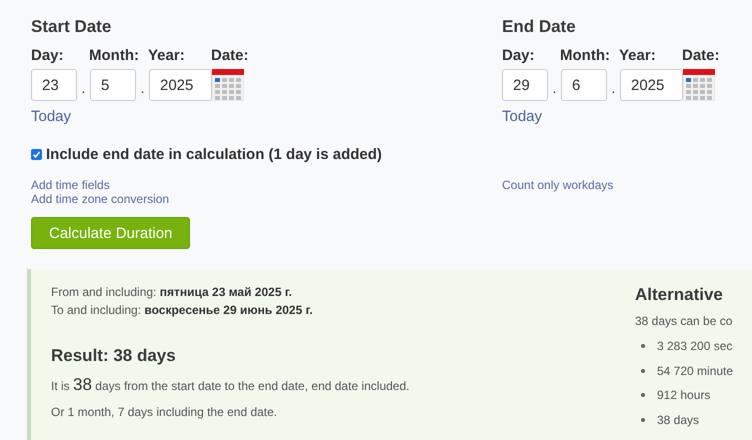 This screenshot has width=752, height=440. Describe the element at coordinates (164, 412) in the screenshot. I see `result-months: Or 1 month, 7 days including the end date.` at that location.